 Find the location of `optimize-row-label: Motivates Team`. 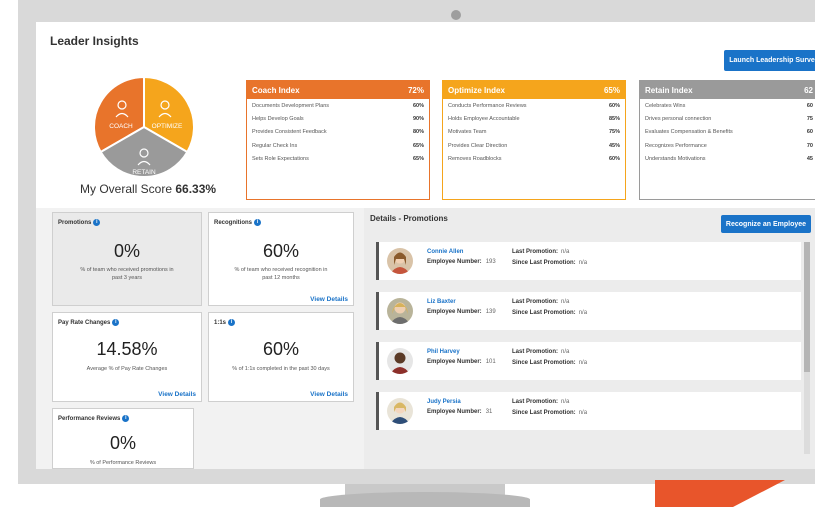

optimize-row-label: Motivates Team is located at coordinates (467, 132).